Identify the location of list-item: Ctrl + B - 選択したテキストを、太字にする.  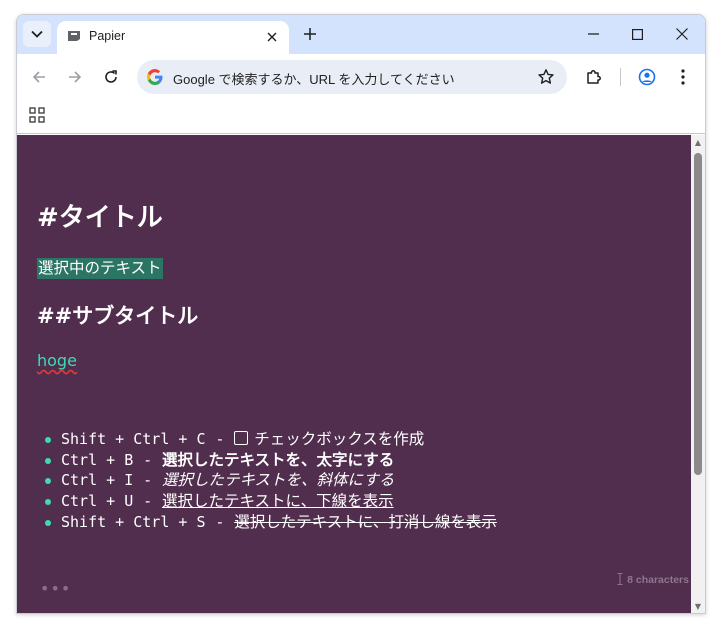
(271, 460).